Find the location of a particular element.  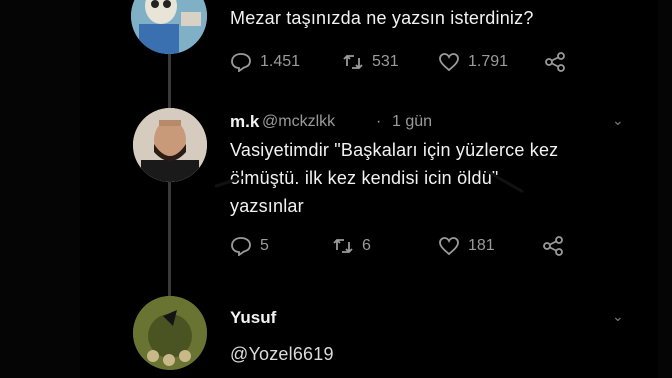

like-count: 181 is located at coordinates (481, 245).